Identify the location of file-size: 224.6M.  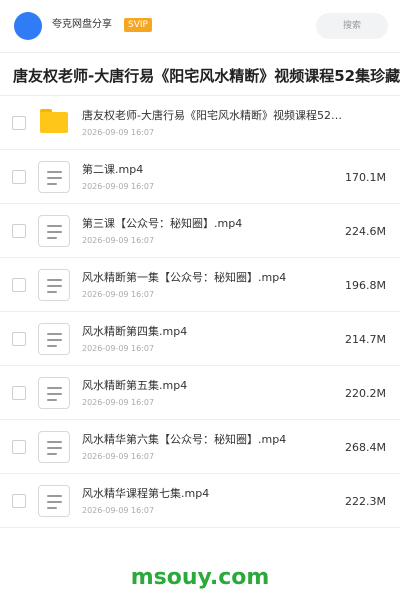
(365, 231).